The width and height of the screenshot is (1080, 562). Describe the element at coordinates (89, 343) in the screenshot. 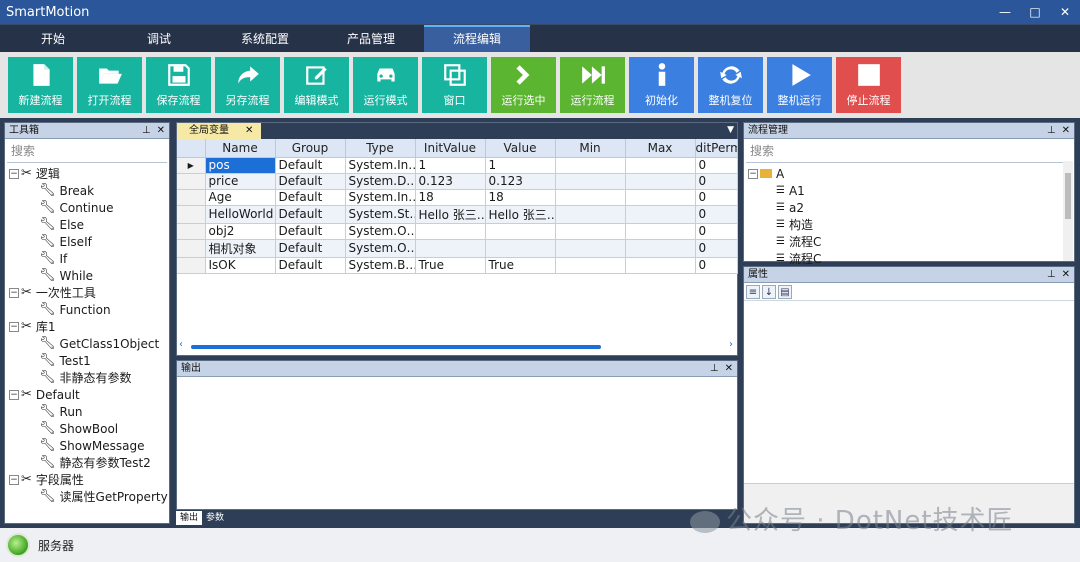

I see `tree-item: 🔧︎ GetClass1Object` at that location.